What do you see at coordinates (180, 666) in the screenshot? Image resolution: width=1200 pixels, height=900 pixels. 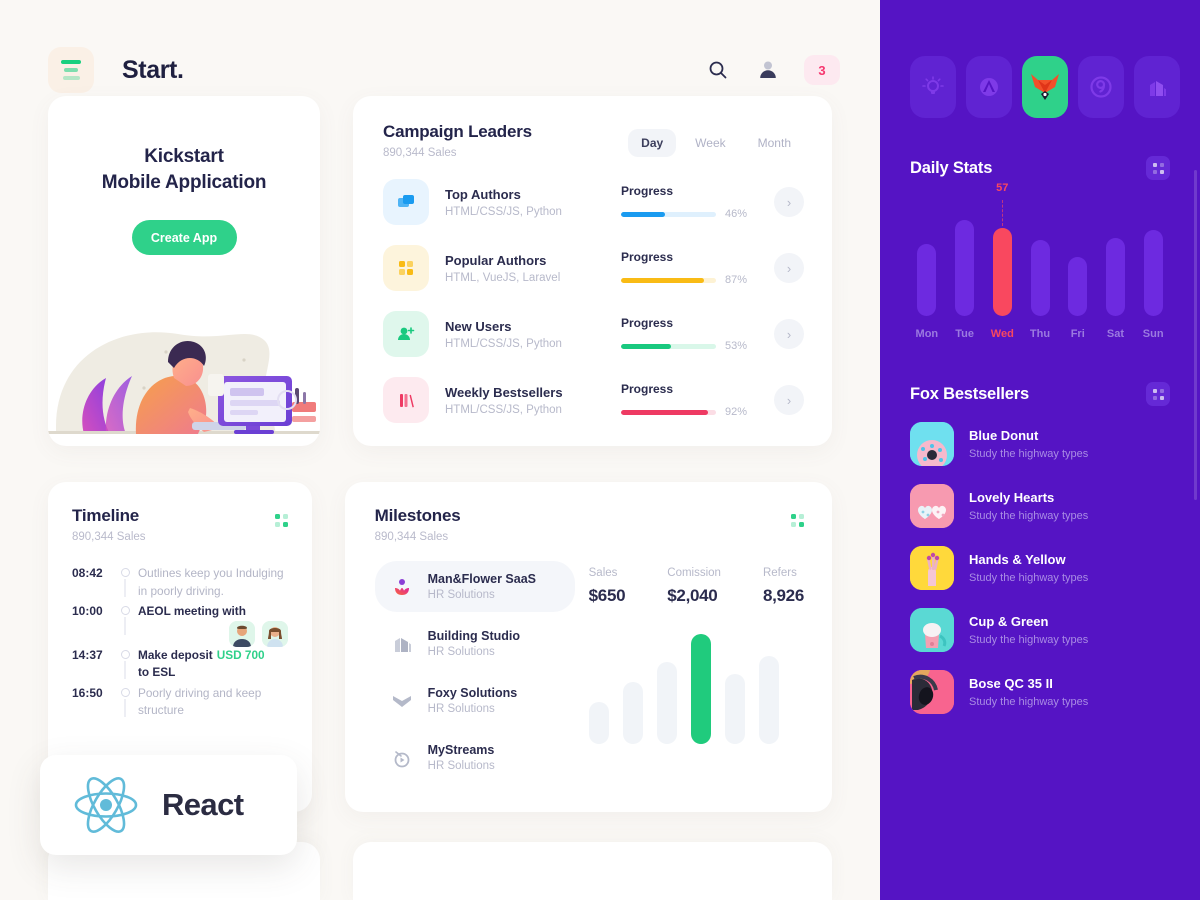 I see `list-item: 14:37 Make deposit USD 700 to ESL` at bounding box center [180, 666].